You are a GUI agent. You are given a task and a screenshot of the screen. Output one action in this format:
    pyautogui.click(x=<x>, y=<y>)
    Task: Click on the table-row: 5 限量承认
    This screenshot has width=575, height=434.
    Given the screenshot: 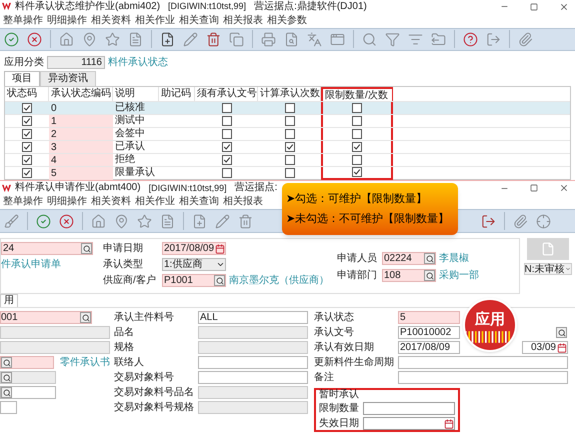 What is the action you would take?
    pyautogui.click(x=287, y=172)
    